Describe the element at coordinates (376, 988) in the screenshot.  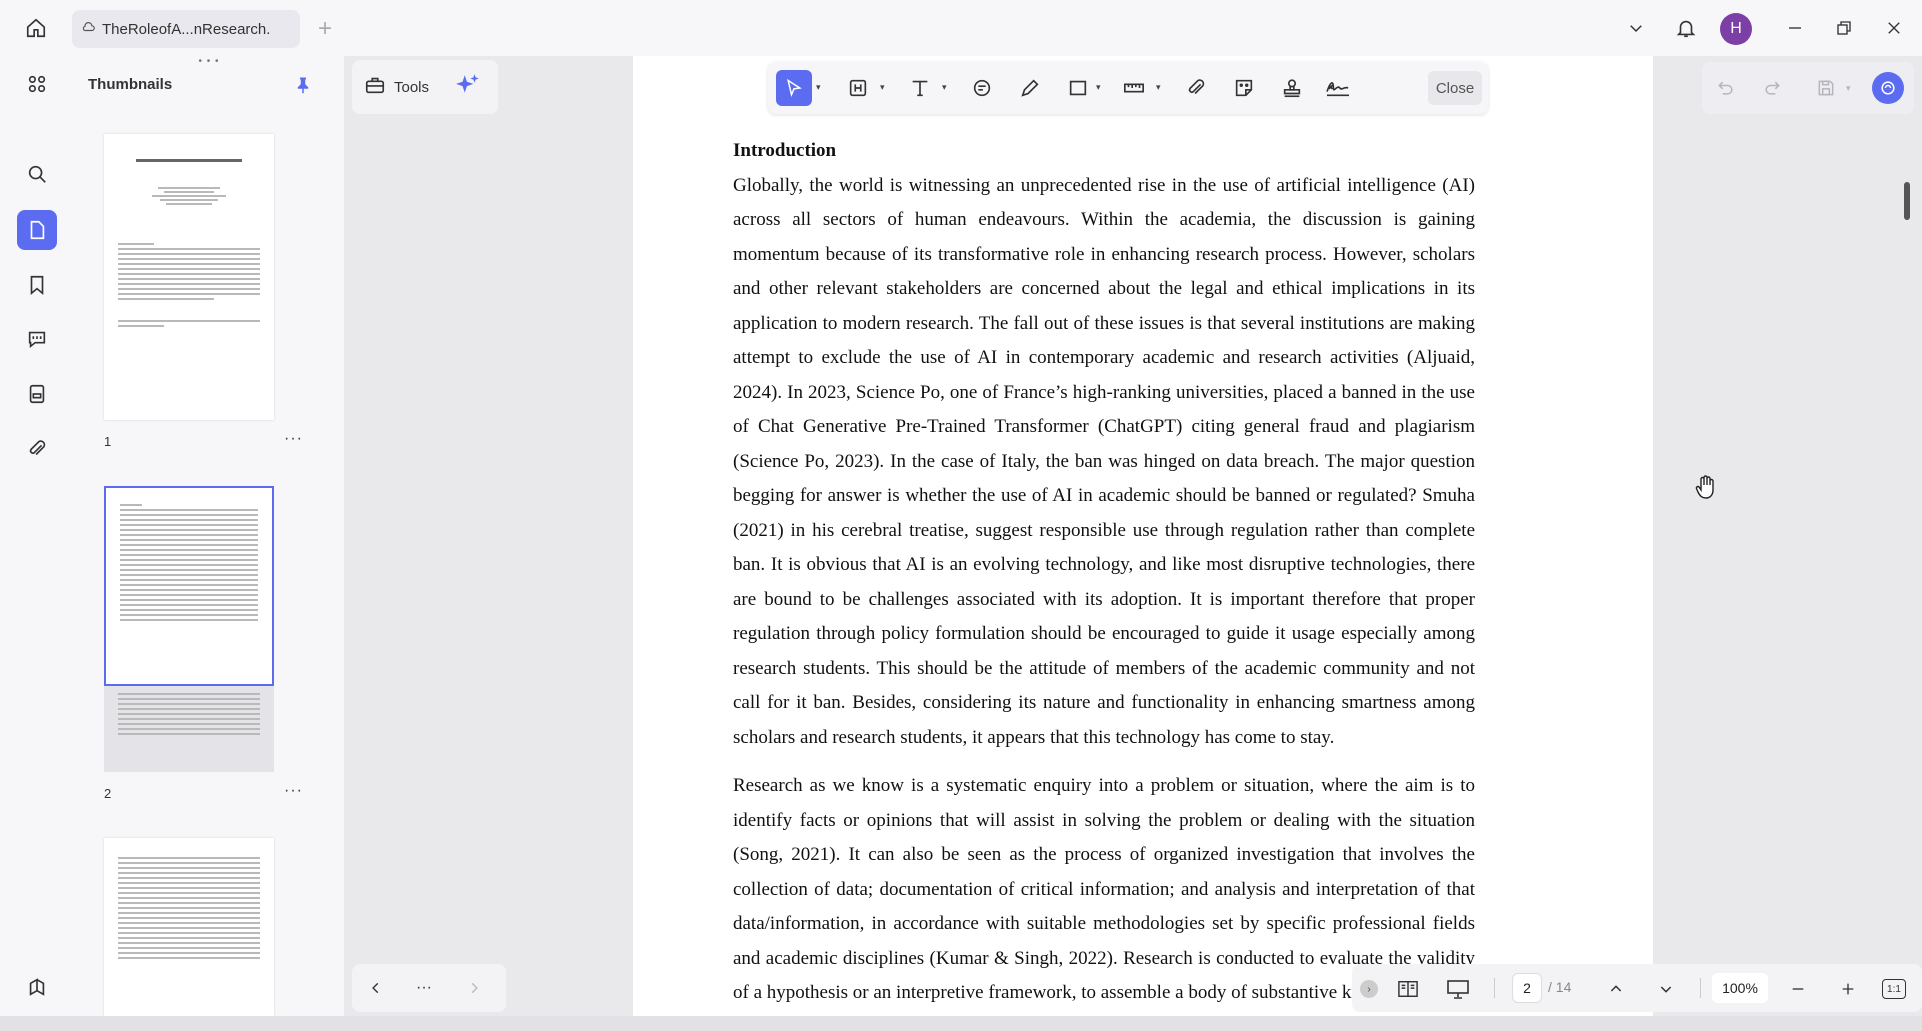
I see `previous-icon` at that location.